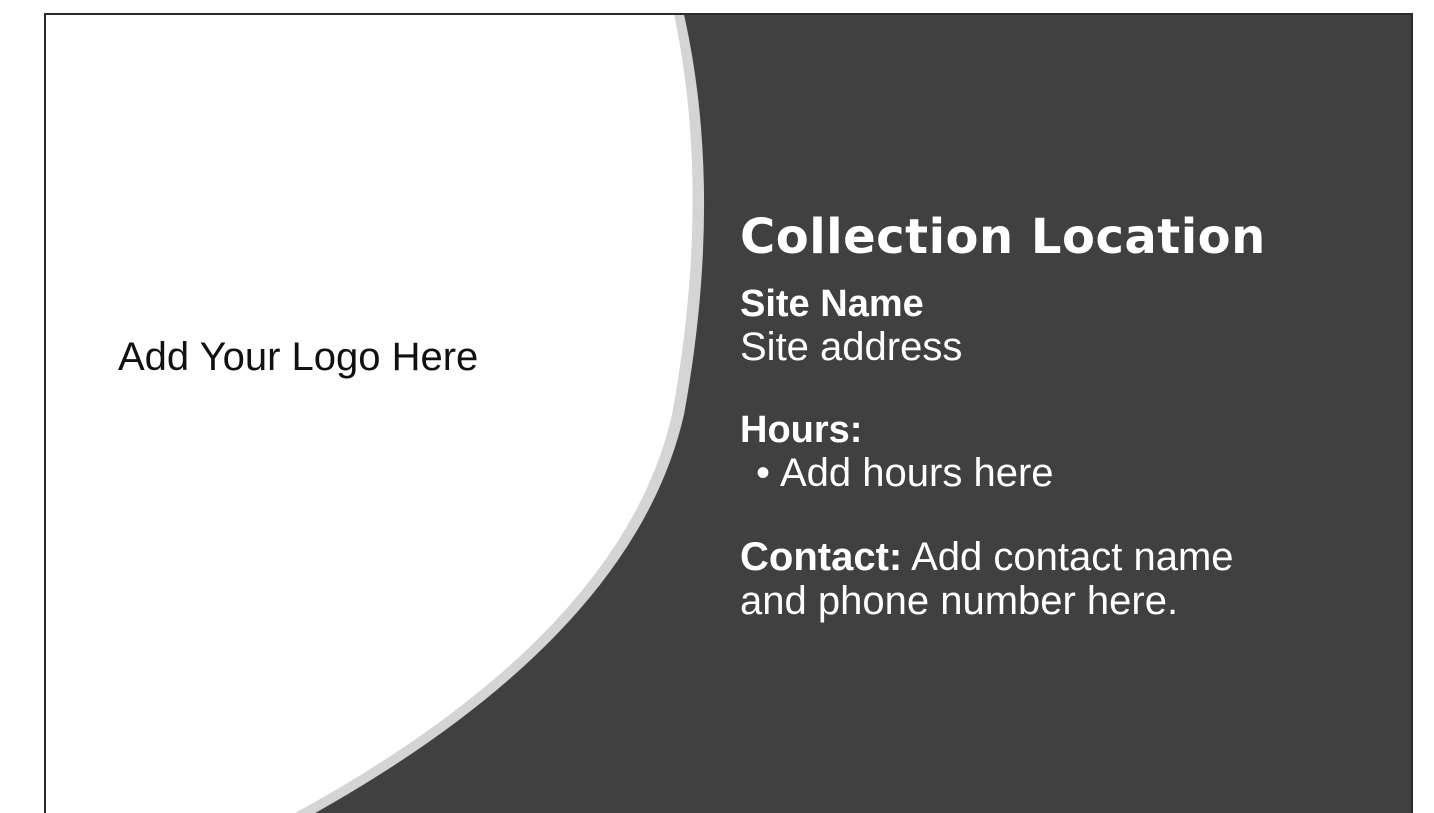  What do you see at coordinates (1003, 237) in the screenshot?
I see `slide-title: Collection Location` at bounding box center [1003, 237].